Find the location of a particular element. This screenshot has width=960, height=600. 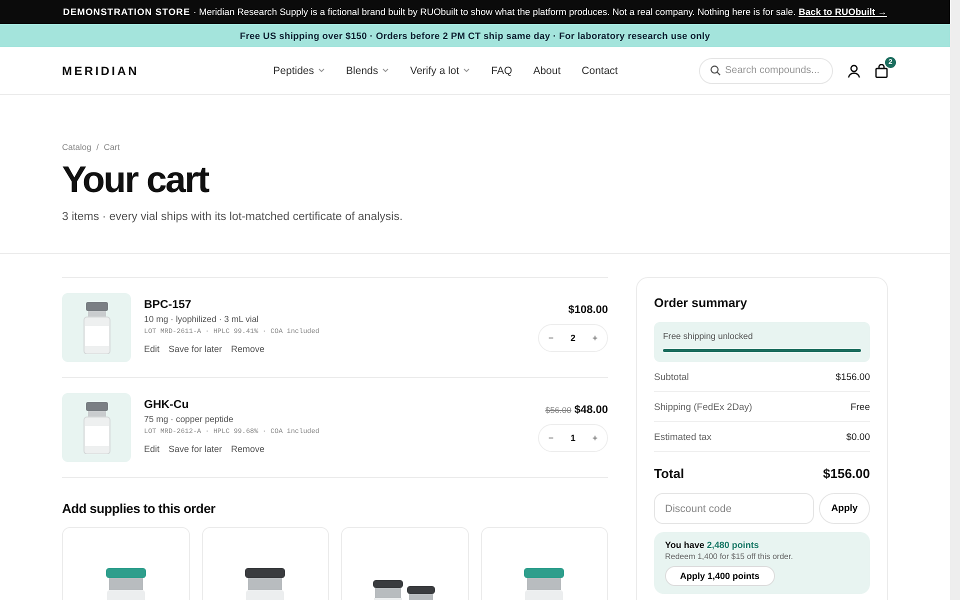

bag-icon is located at coordinates (881, 71).